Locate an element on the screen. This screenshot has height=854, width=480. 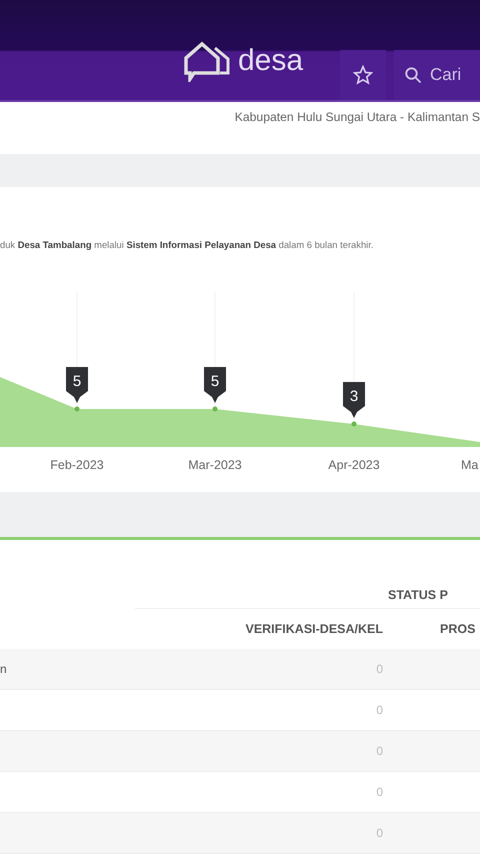
table-cell-text: n is located at coordinates (4, 669).